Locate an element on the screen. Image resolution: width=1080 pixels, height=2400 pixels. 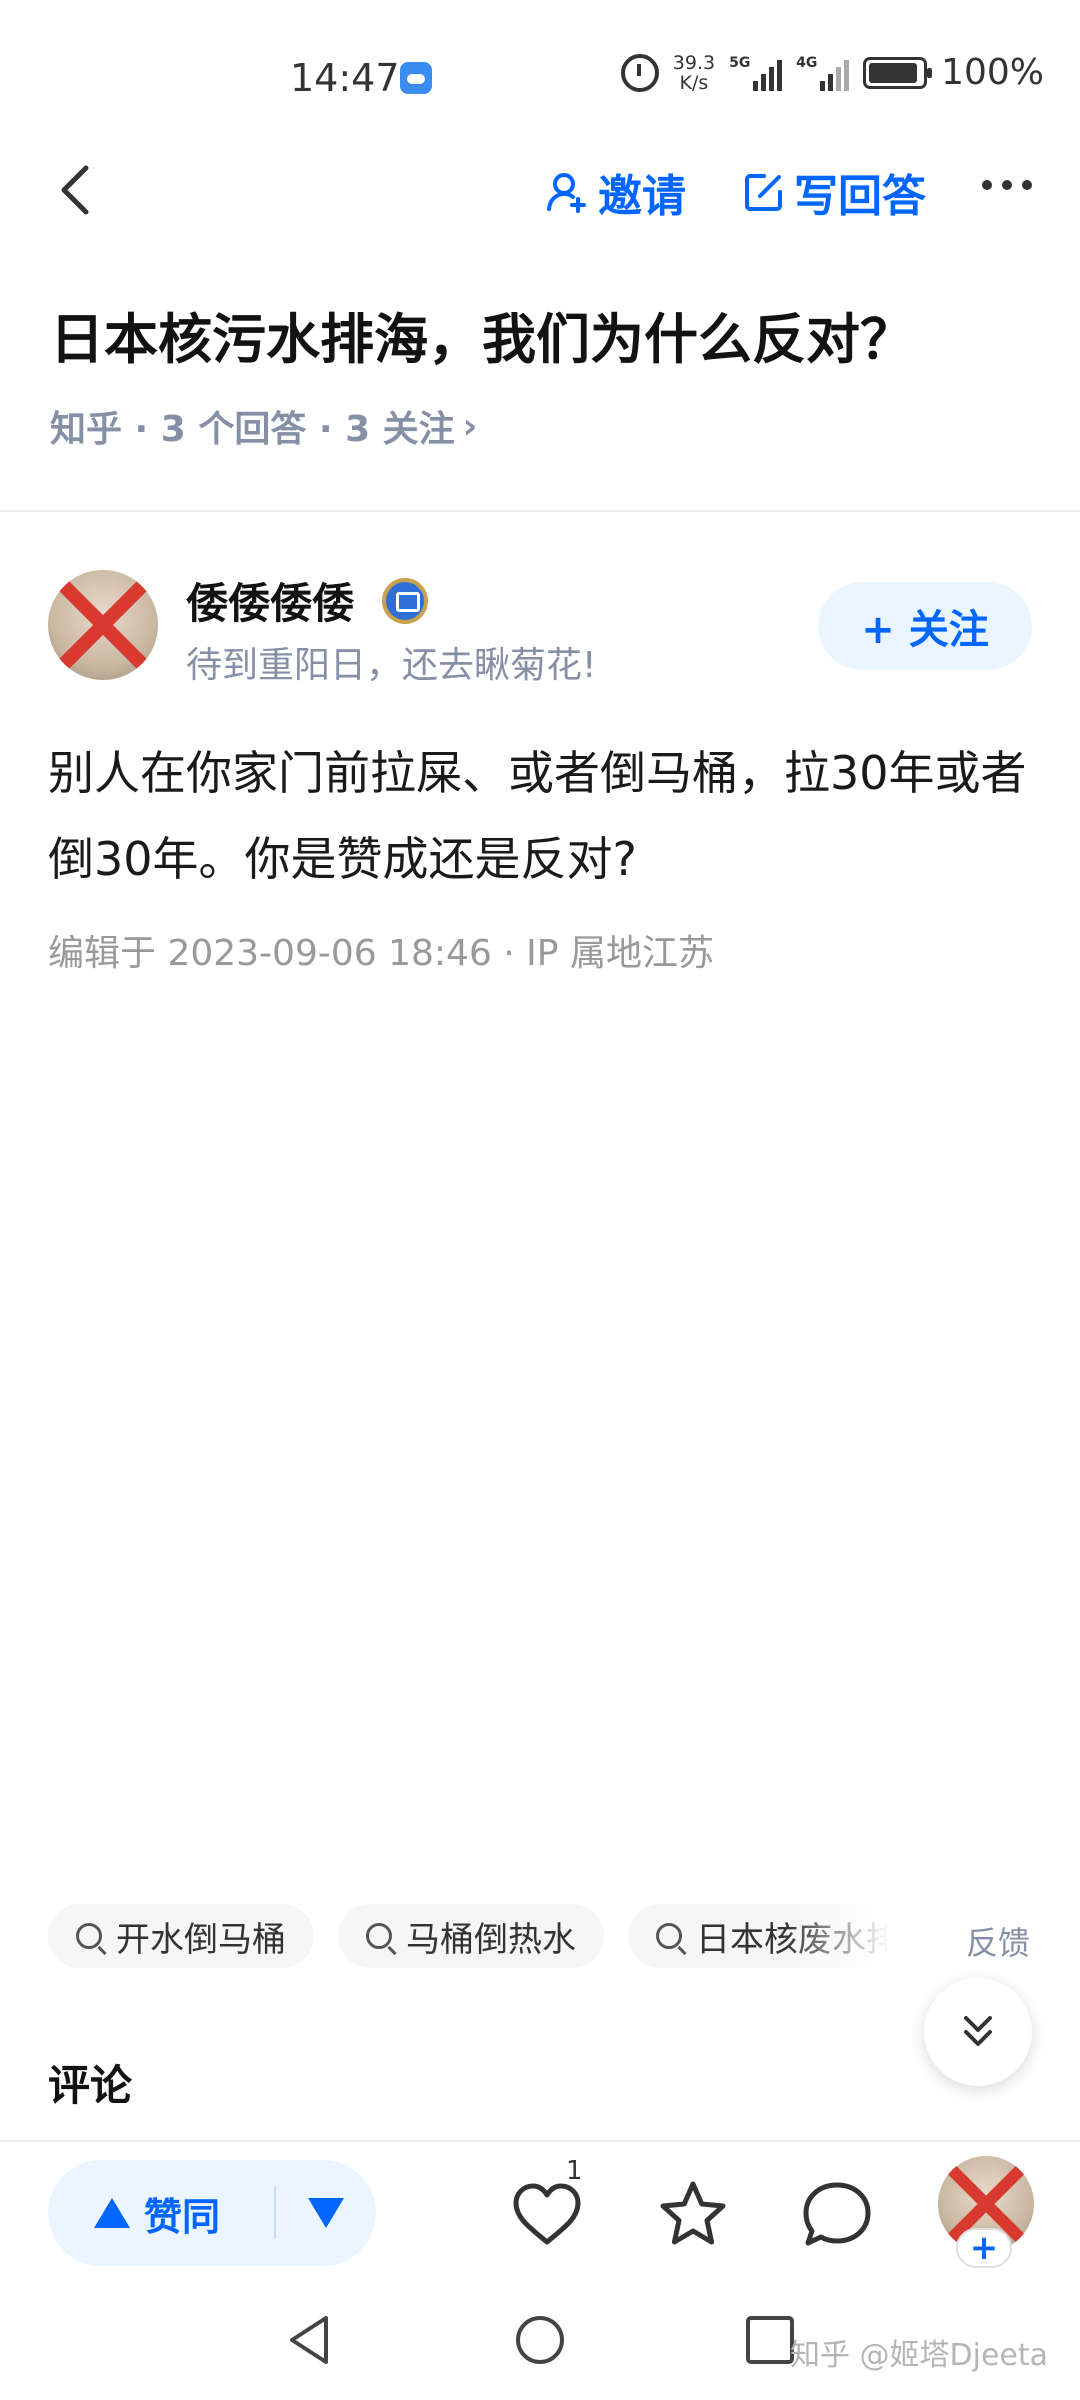
alarm-icon is located at coordinates (639, 72).